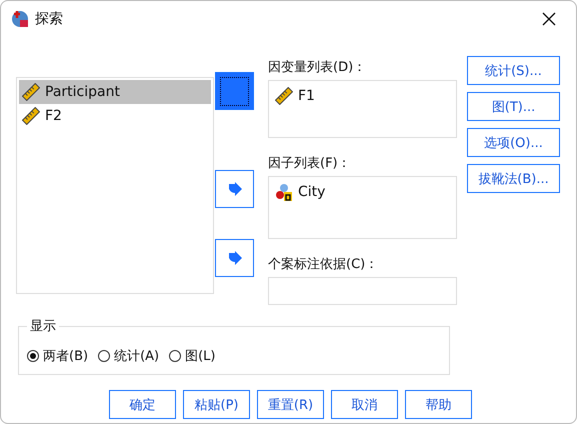 The width and height of the screenshot is (577, 424). What do you see at coordinates (364, 404) in the screenshot?
I see `dialog-button: 取消` at bounding box center [364, 404].